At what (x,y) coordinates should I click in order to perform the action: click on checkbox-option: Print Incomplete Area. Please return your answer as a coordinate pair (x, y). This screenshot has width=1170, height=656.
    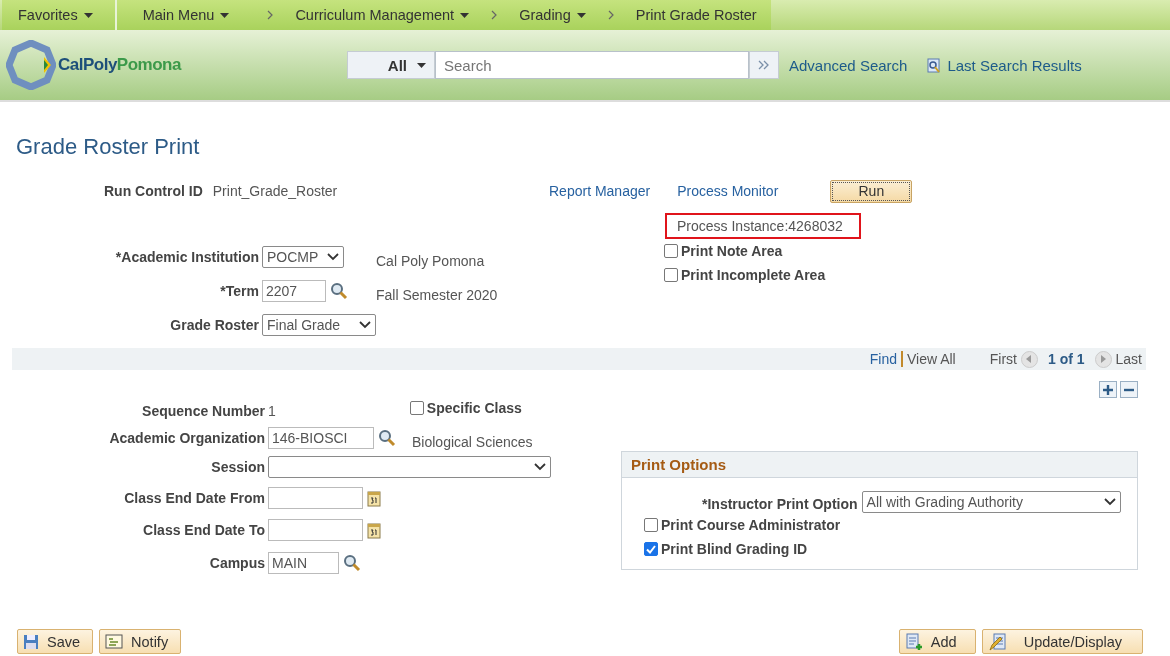
    Looking at the image, I should click on (788, 275).